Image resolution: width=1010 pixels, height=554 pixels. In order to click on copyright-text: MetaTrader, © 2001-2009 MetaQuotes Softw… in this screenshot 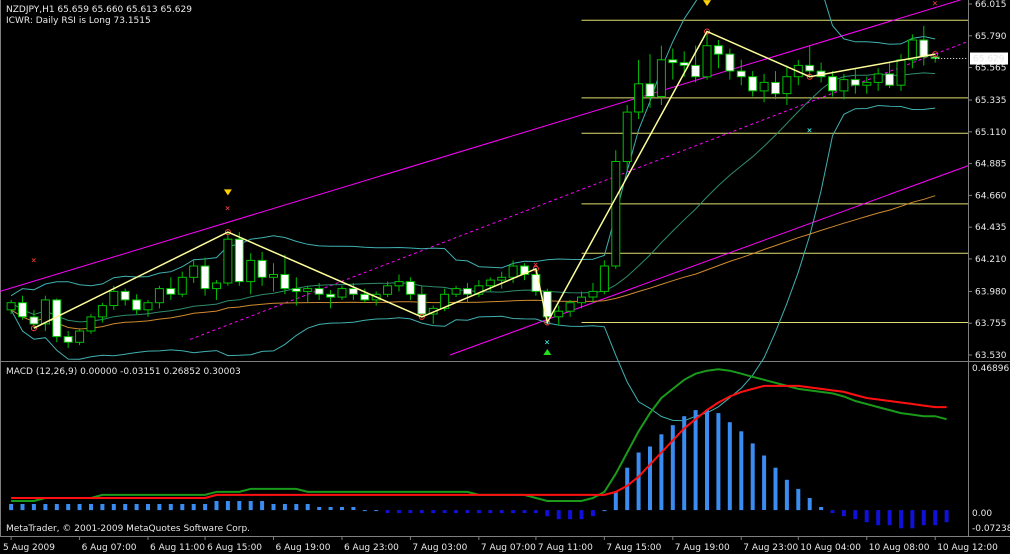, I will do `click(128, 529)`.